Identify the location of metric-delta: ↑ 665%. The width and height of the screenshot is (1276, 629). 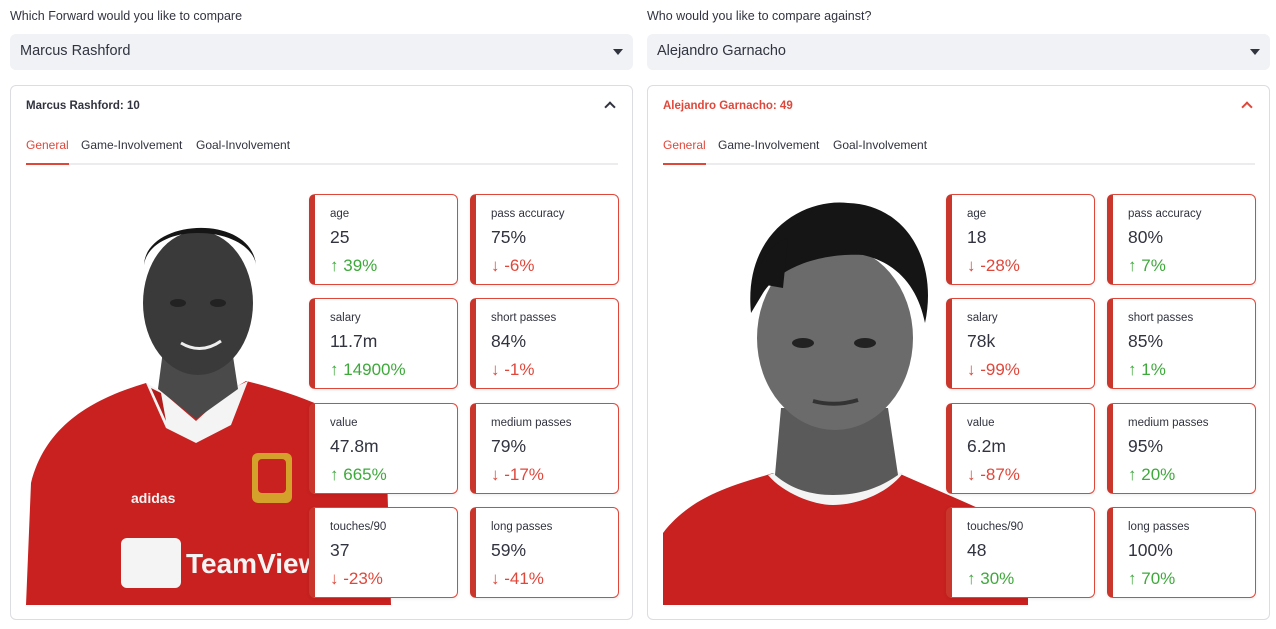
(358, 474).